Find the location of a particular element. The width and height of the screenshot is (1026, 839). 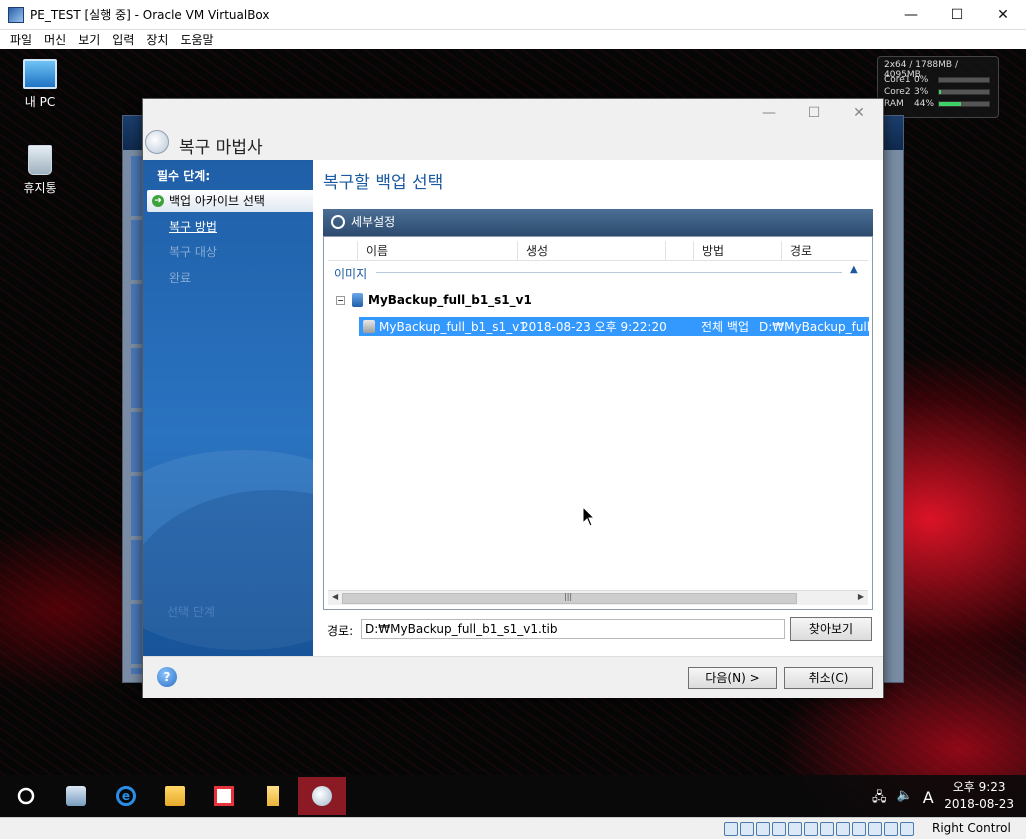

cancel-button: 취소(C) is located at coordinates (828, 678).